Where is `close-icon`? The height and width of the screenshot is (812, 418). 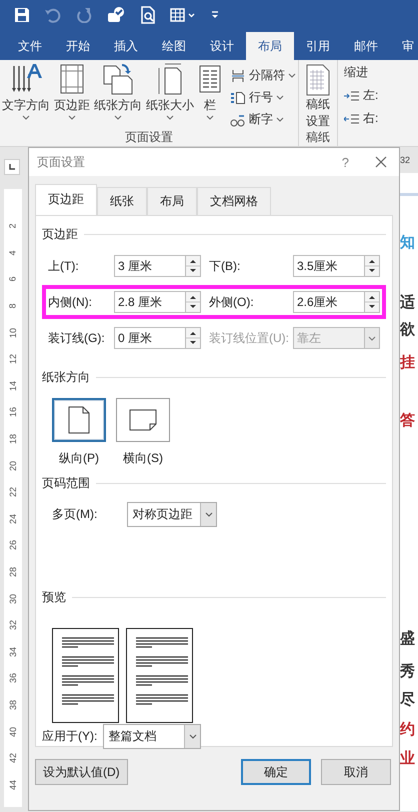 close-icon is located at coordinates (381, 162).